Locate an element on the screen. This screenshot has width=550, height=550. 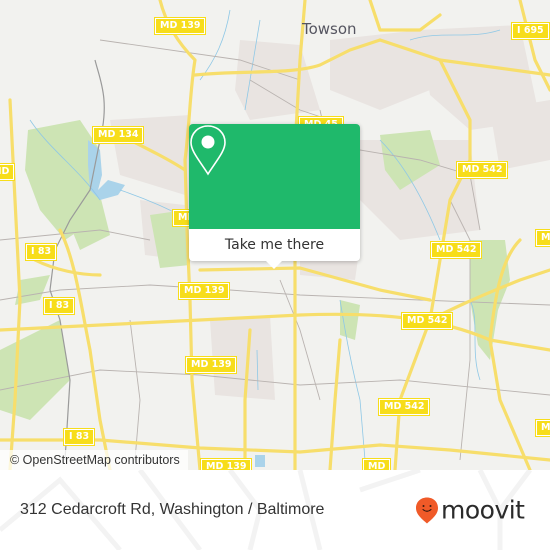
popup-header is located at coordinates (274, 176).